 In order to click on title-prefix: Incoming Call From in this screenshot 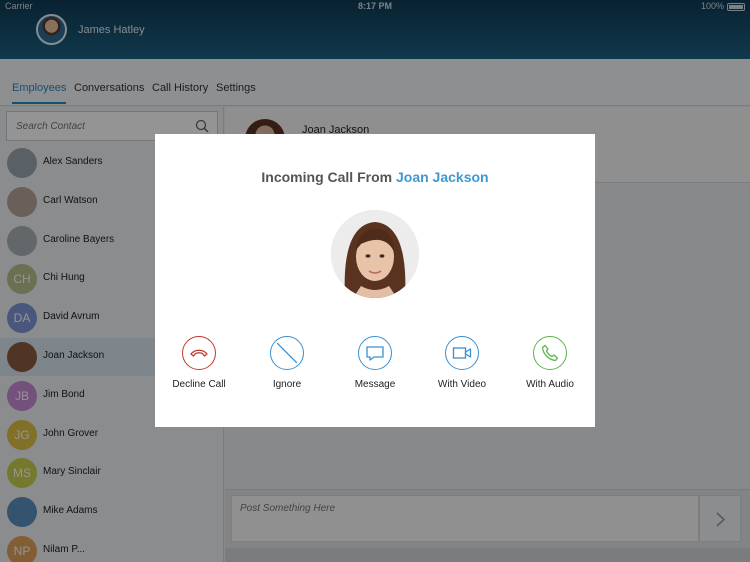, I will do `click(327, 177)`.